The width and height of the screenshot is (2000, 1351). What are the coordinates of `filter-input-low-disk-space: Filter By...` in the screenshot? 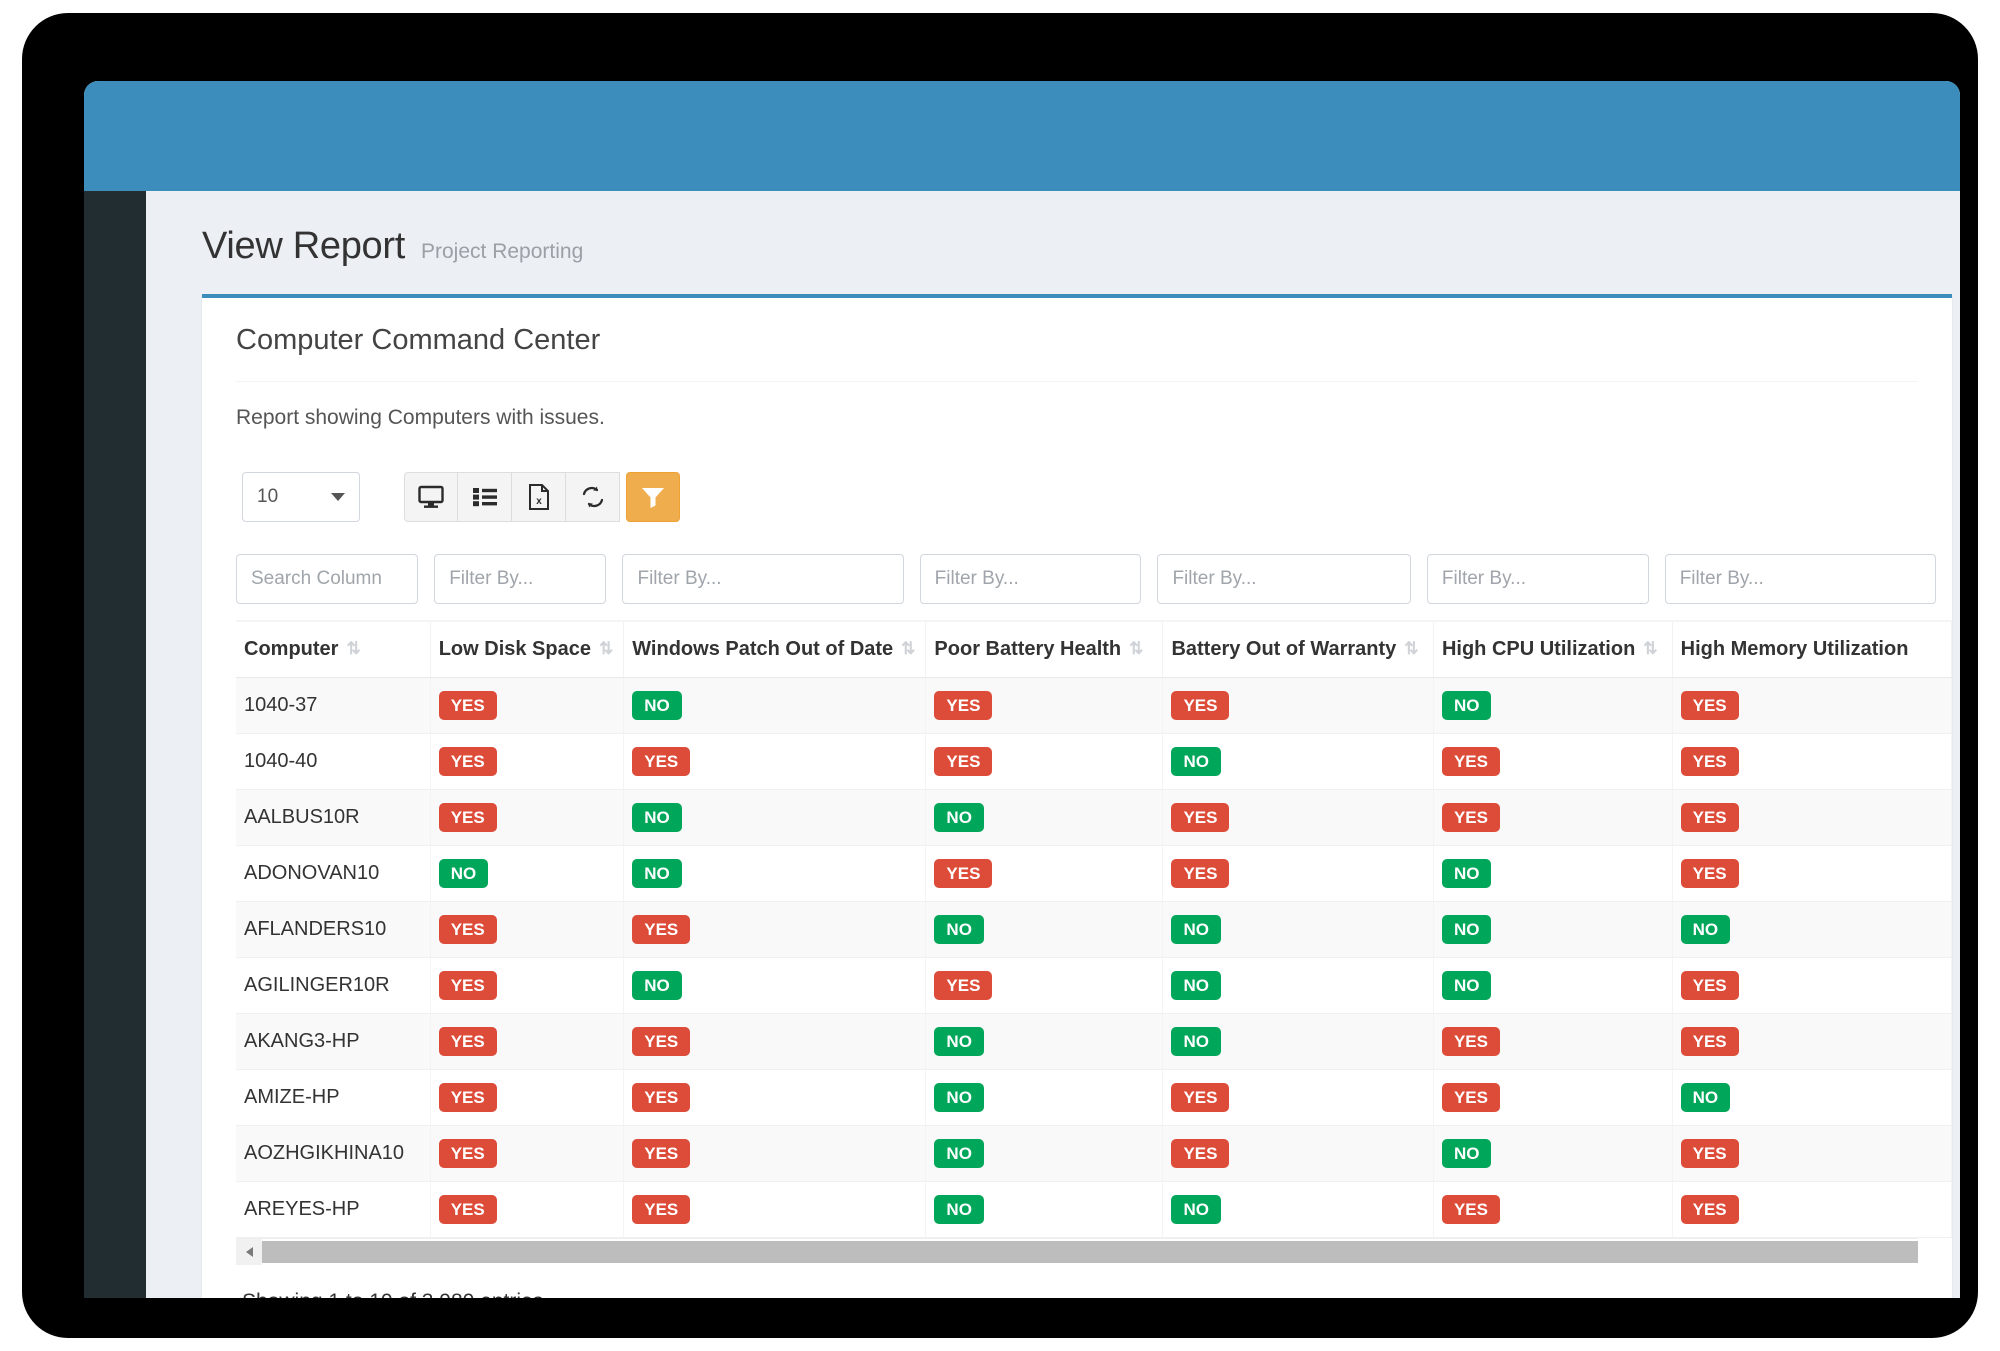 It's located at (520, 579).